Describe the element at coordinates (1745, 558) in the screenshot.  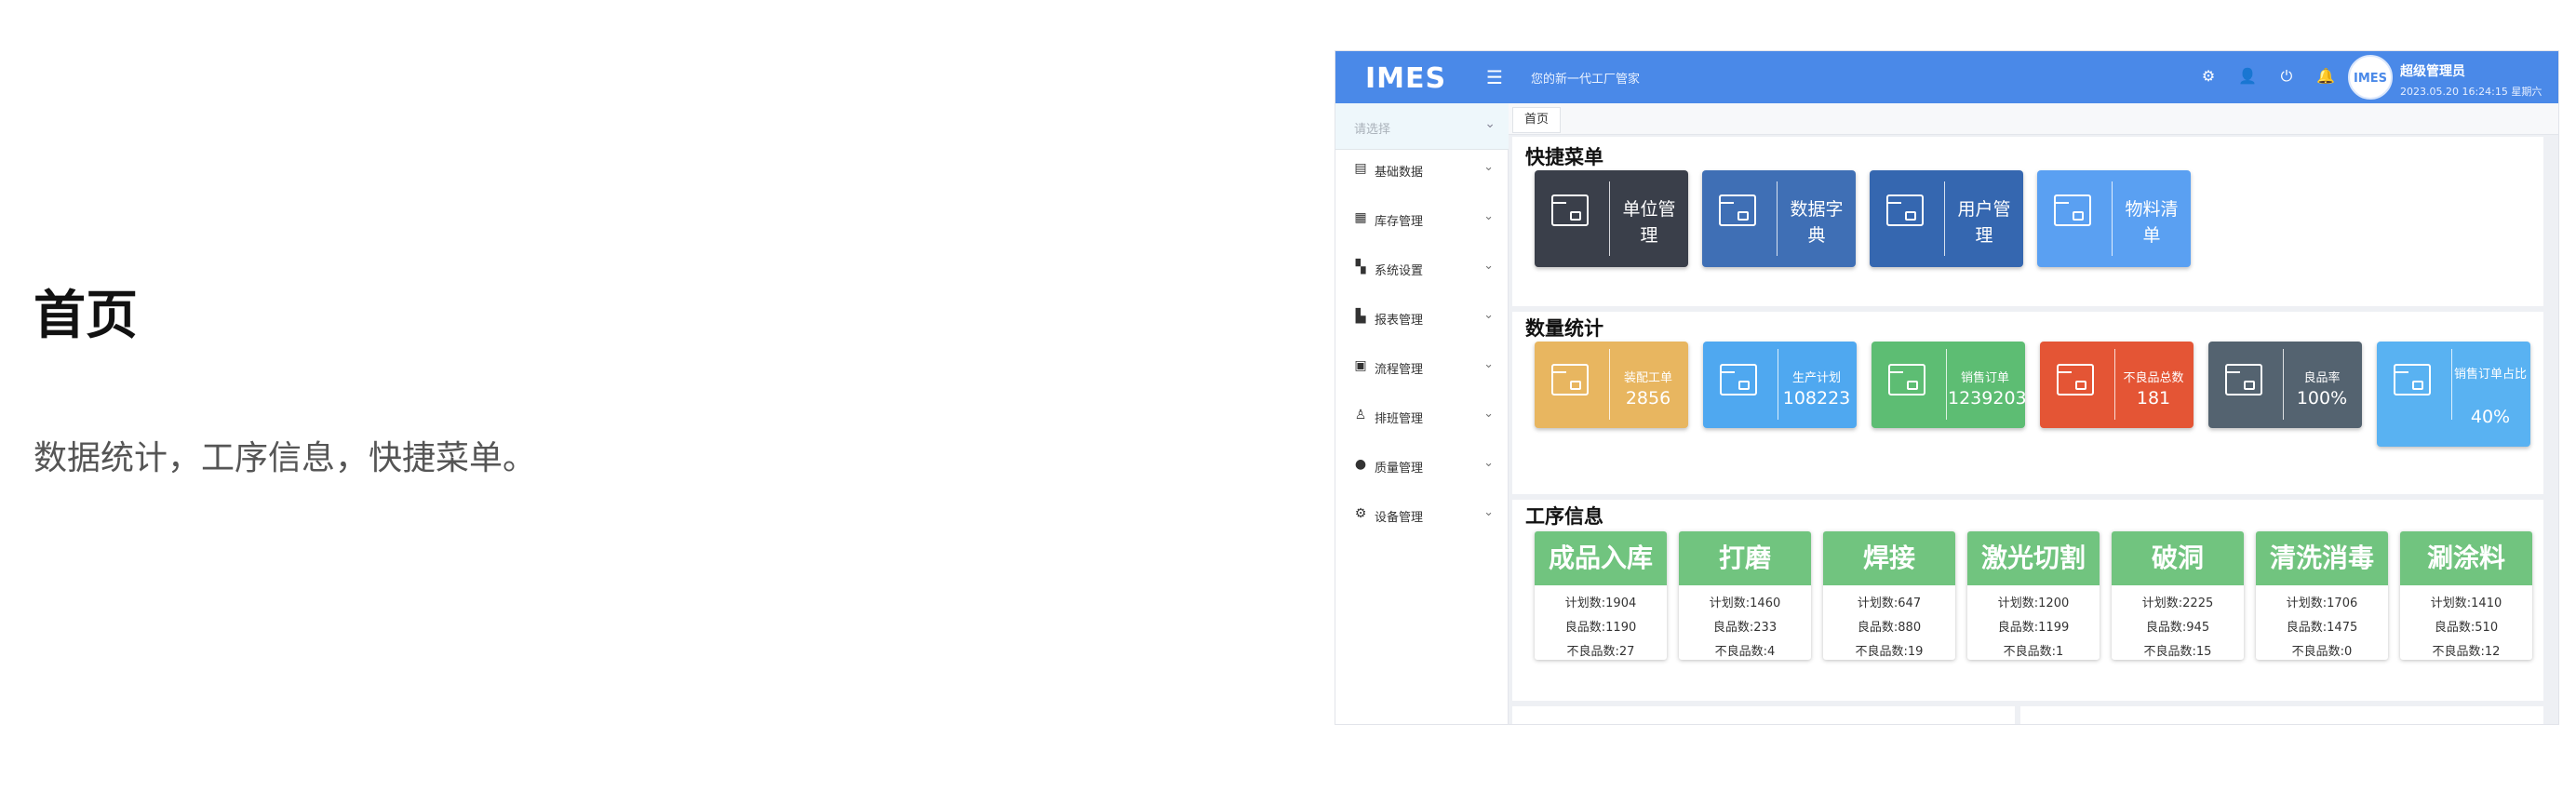
I see `process-name: 打磨` at that location.